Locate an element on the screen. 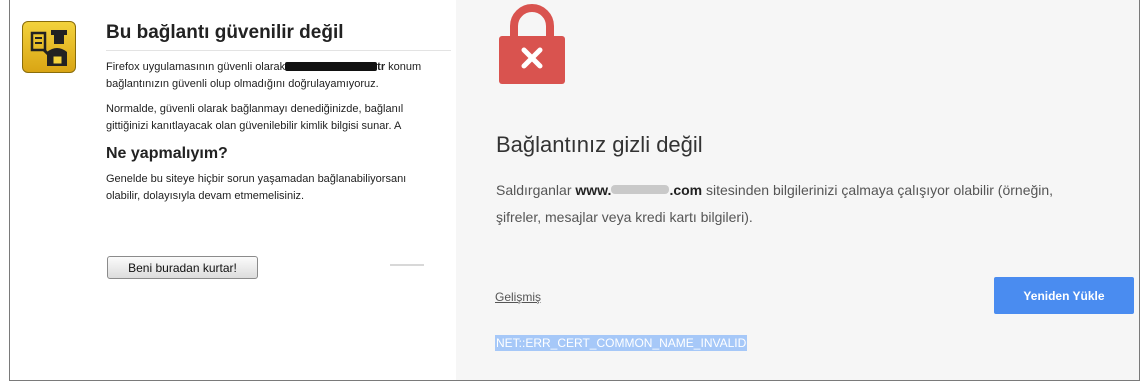  domain-suffix: tr is located at coordinates (381, 67).